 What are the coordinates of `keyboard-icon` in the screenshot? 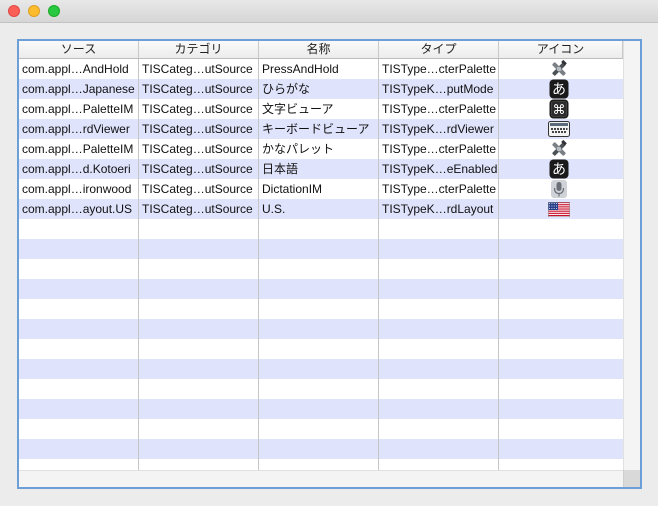 It's located at (559, 129).